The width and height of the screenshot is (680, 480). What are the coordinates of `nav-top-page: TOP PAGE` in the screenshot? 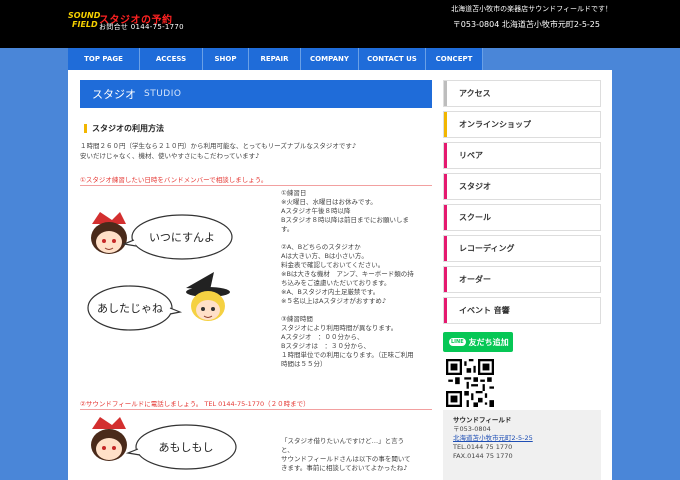 It's located at (104, 59).